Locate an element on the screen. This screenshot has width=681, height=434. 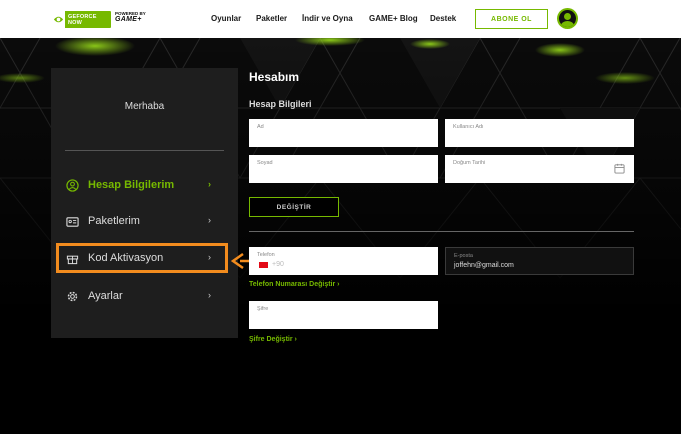
logo-text-geforce: GEFORCE is located at coordinates (82, 16).